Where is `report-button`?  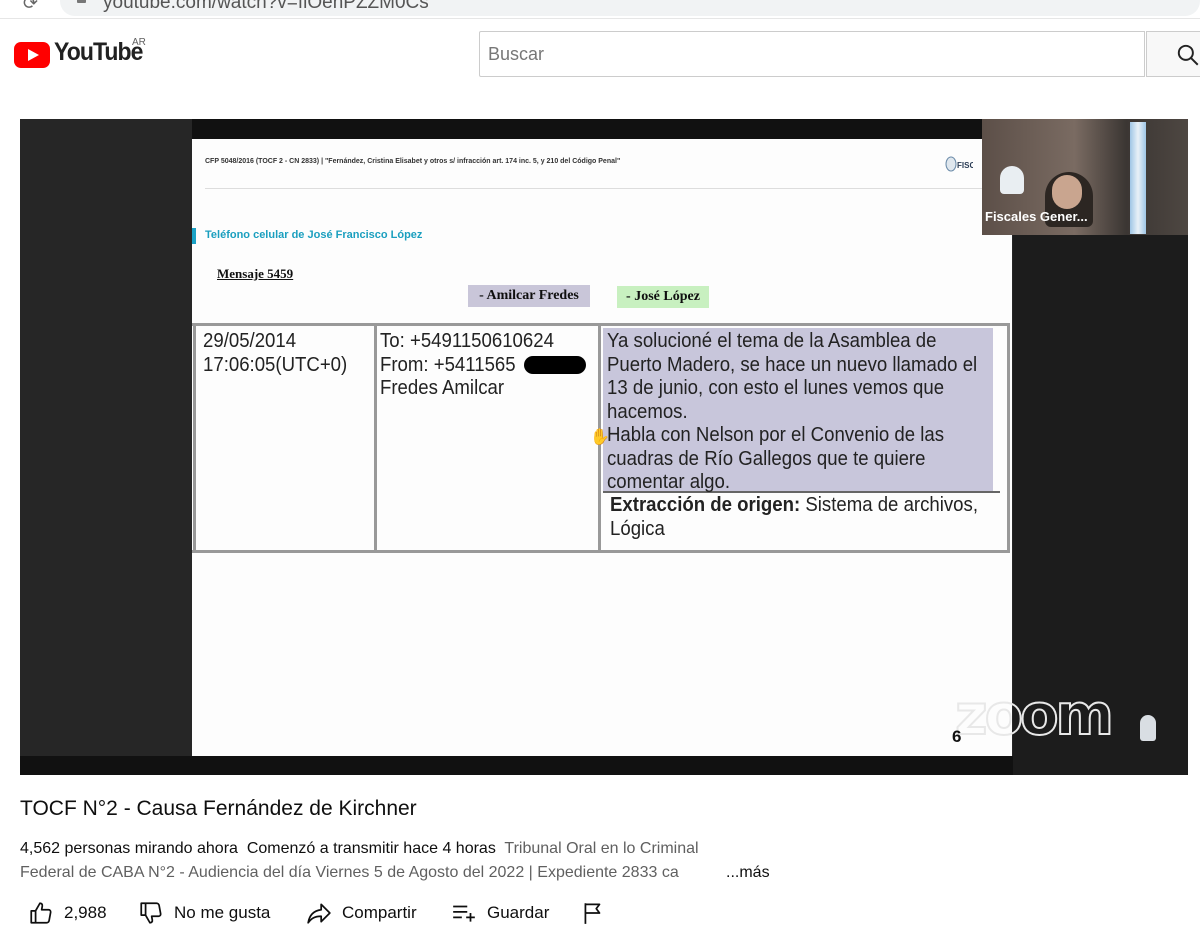
report-button is located at coordinates (598, 913).